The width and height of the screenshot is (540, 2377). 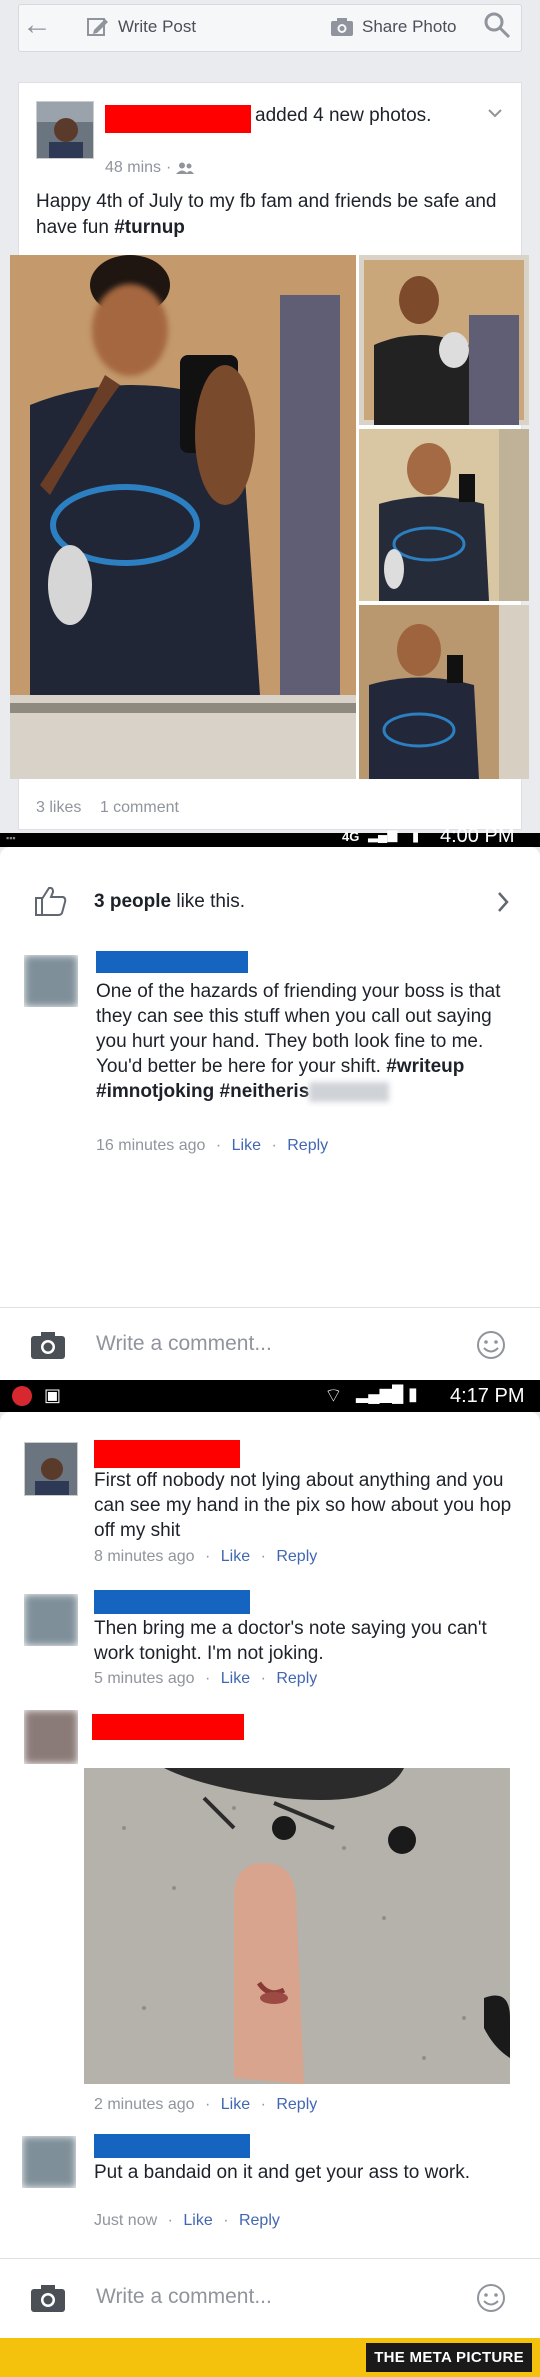 I want to click on status-bar-3: ▣ ⌔ ▂▄▆█ ▮ 4:17 PM, so click(x=270, y=1396).